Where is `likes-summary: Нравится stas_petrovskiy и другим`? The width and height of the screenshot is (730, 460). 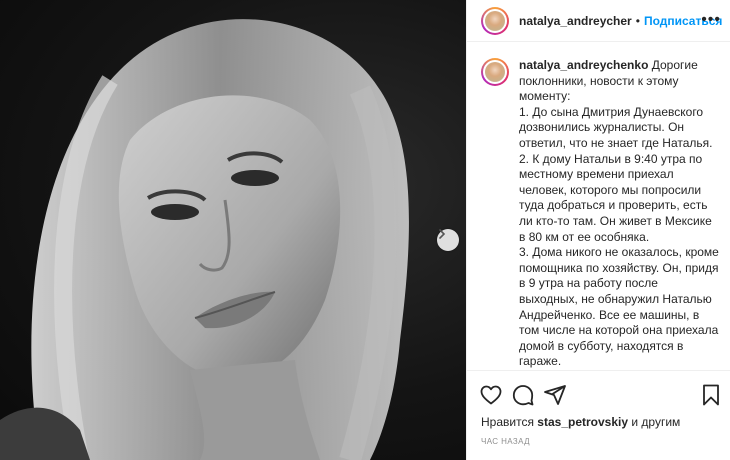 likes-summary: Нравится stas_petrovskiy и другим is located at coordinates (580, 422).